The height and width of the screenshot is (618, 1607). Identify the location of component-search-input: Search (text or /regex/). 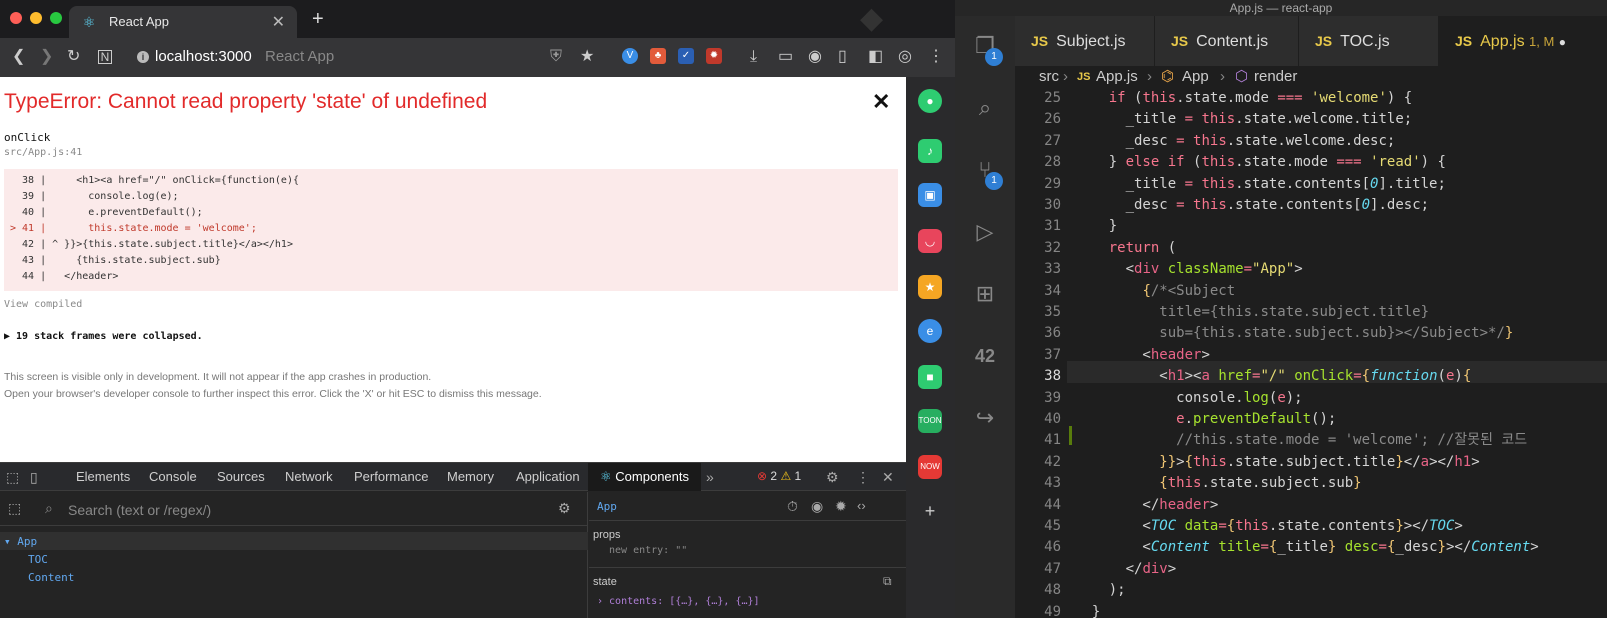
(139, 510).